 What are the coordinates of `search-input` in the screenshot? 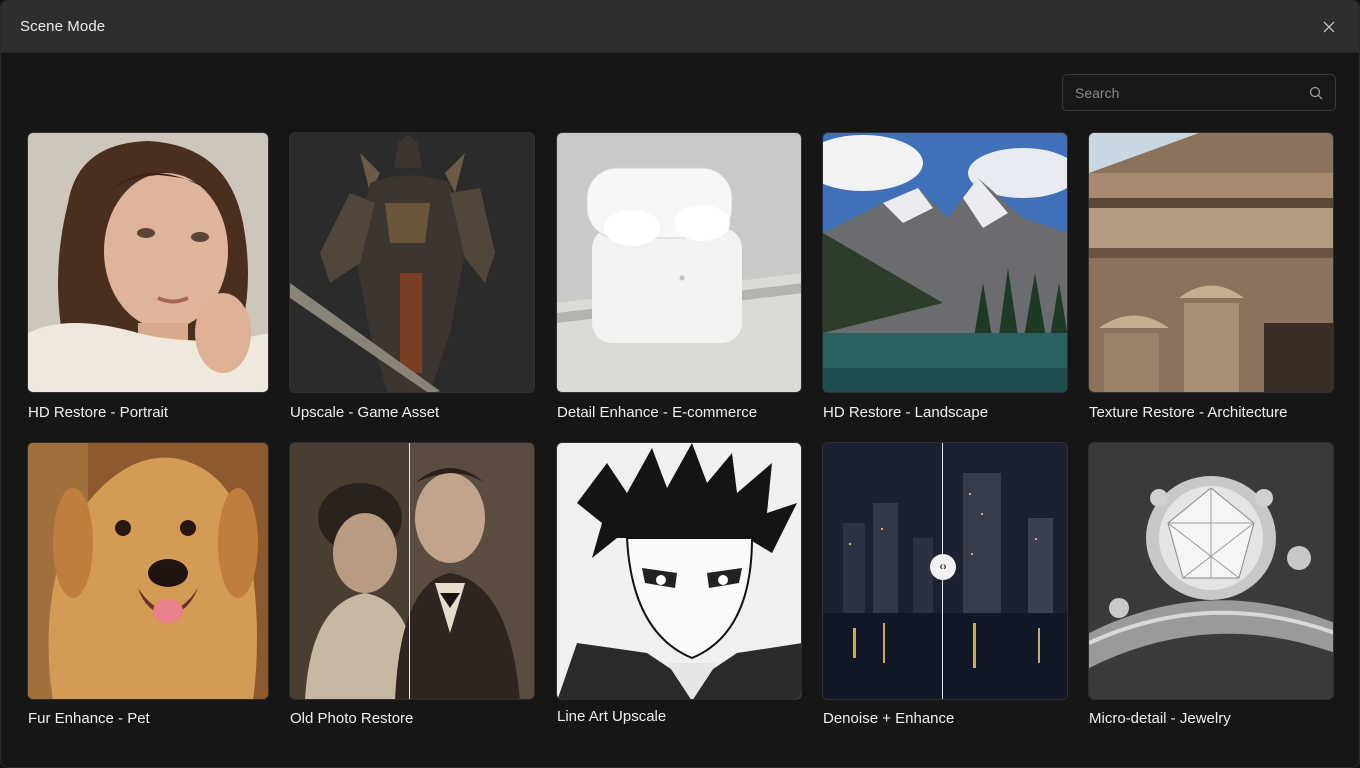 It's located at (1185, 93).